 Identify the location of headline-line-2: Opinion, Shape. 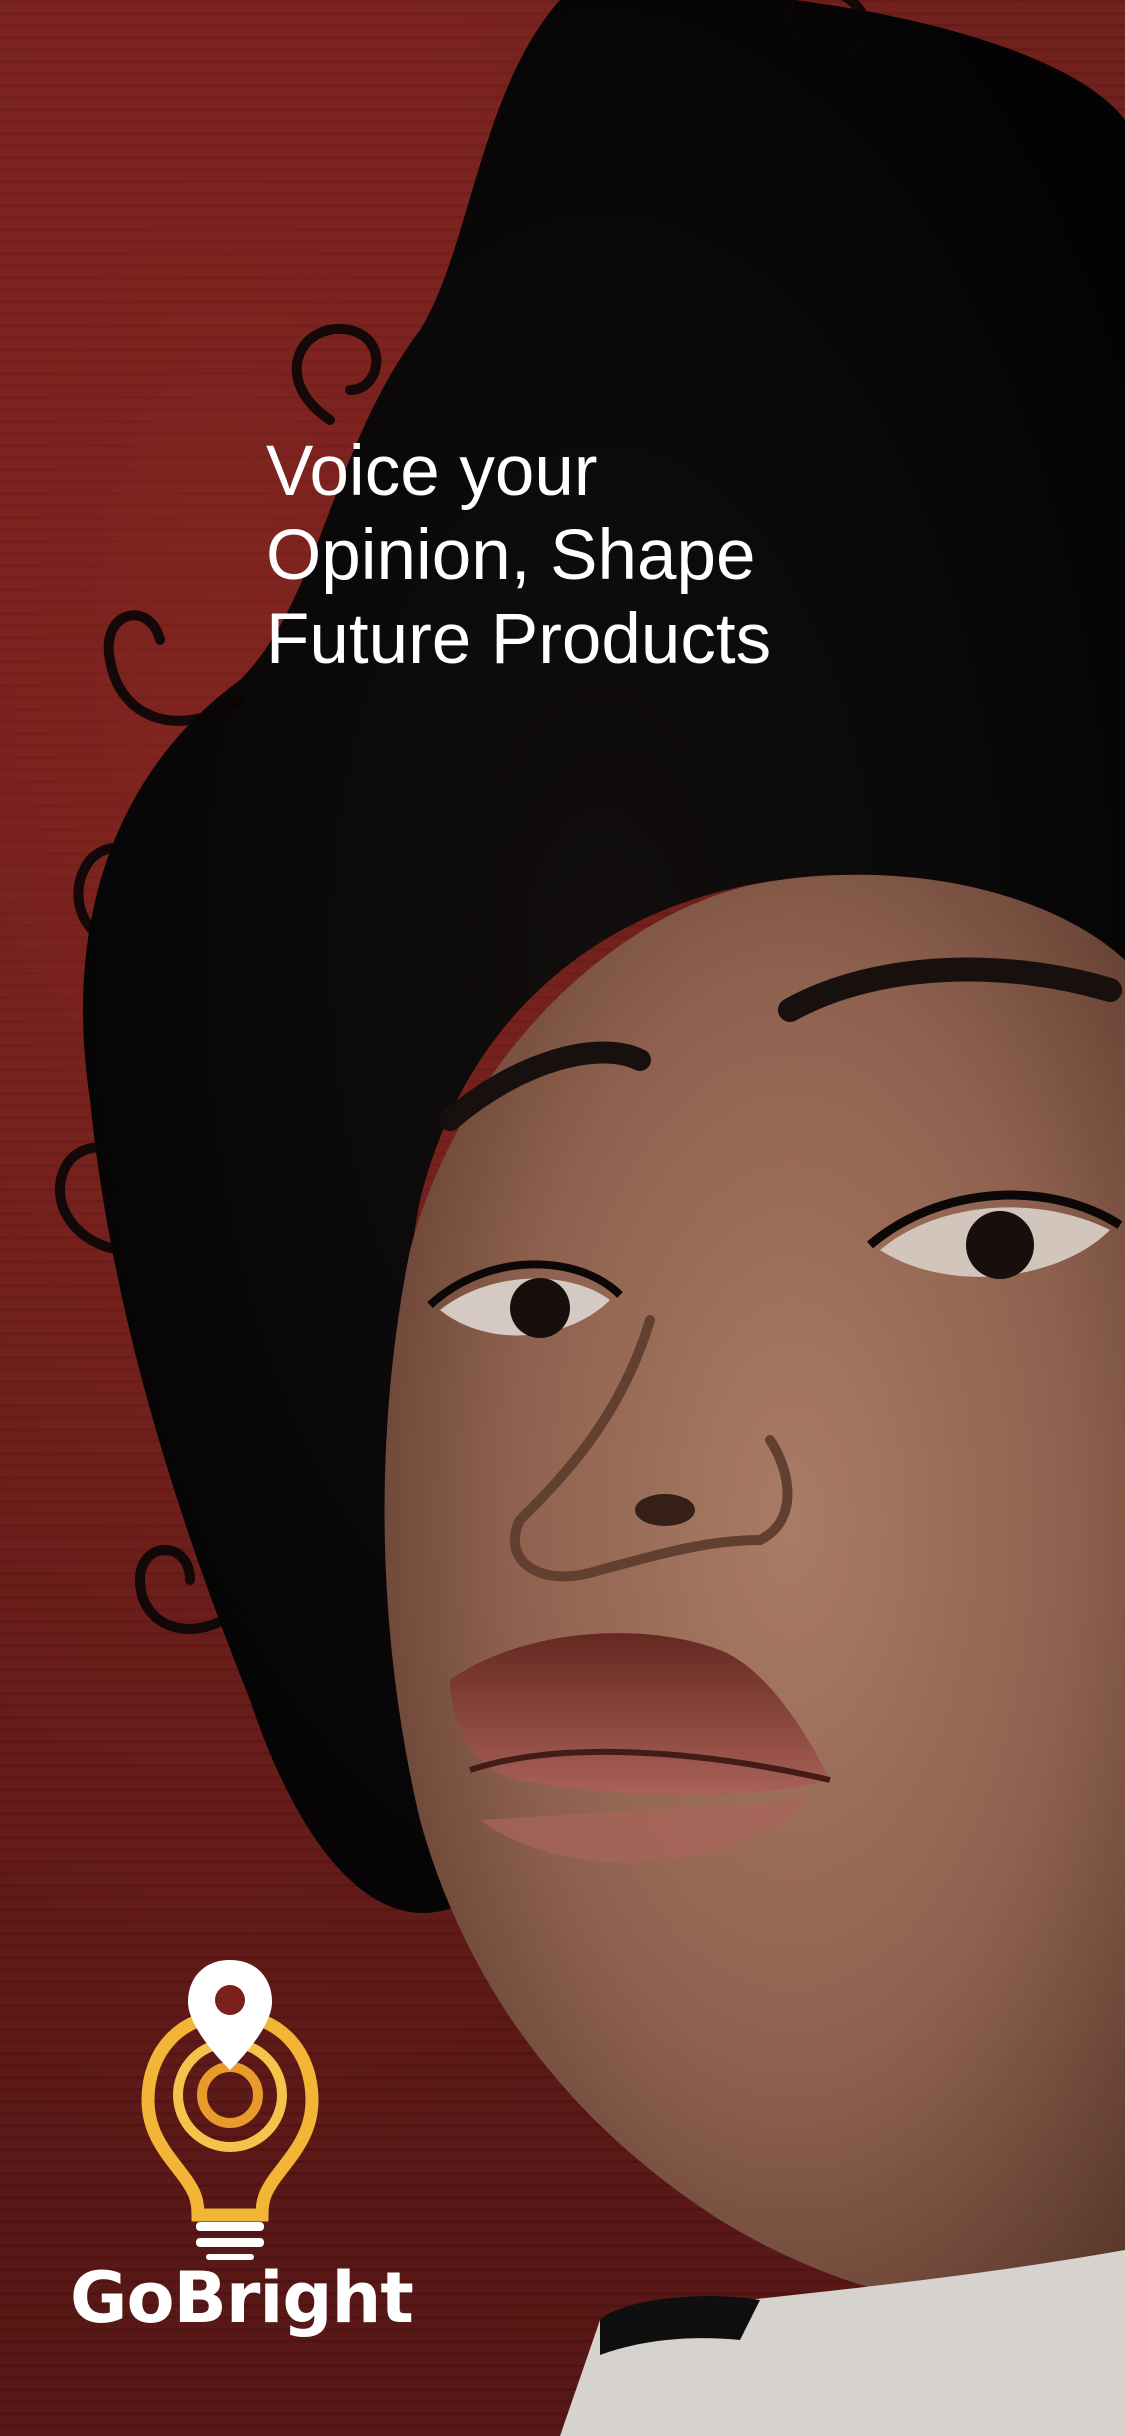
(511, 555).